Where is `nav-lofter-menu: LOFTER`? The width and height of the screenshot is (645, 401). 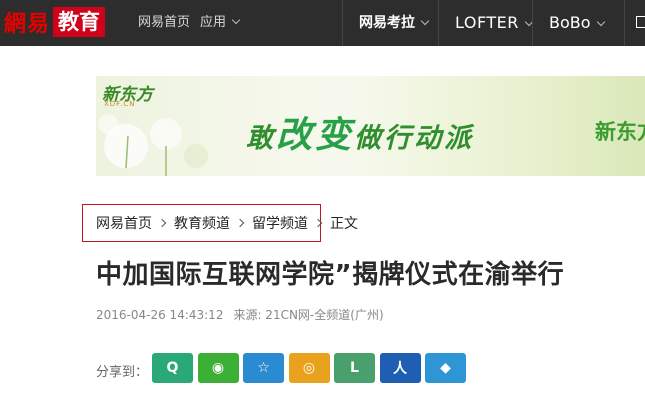 nav-lofter-menu: LOFTER is located at coordinates (486, 23).